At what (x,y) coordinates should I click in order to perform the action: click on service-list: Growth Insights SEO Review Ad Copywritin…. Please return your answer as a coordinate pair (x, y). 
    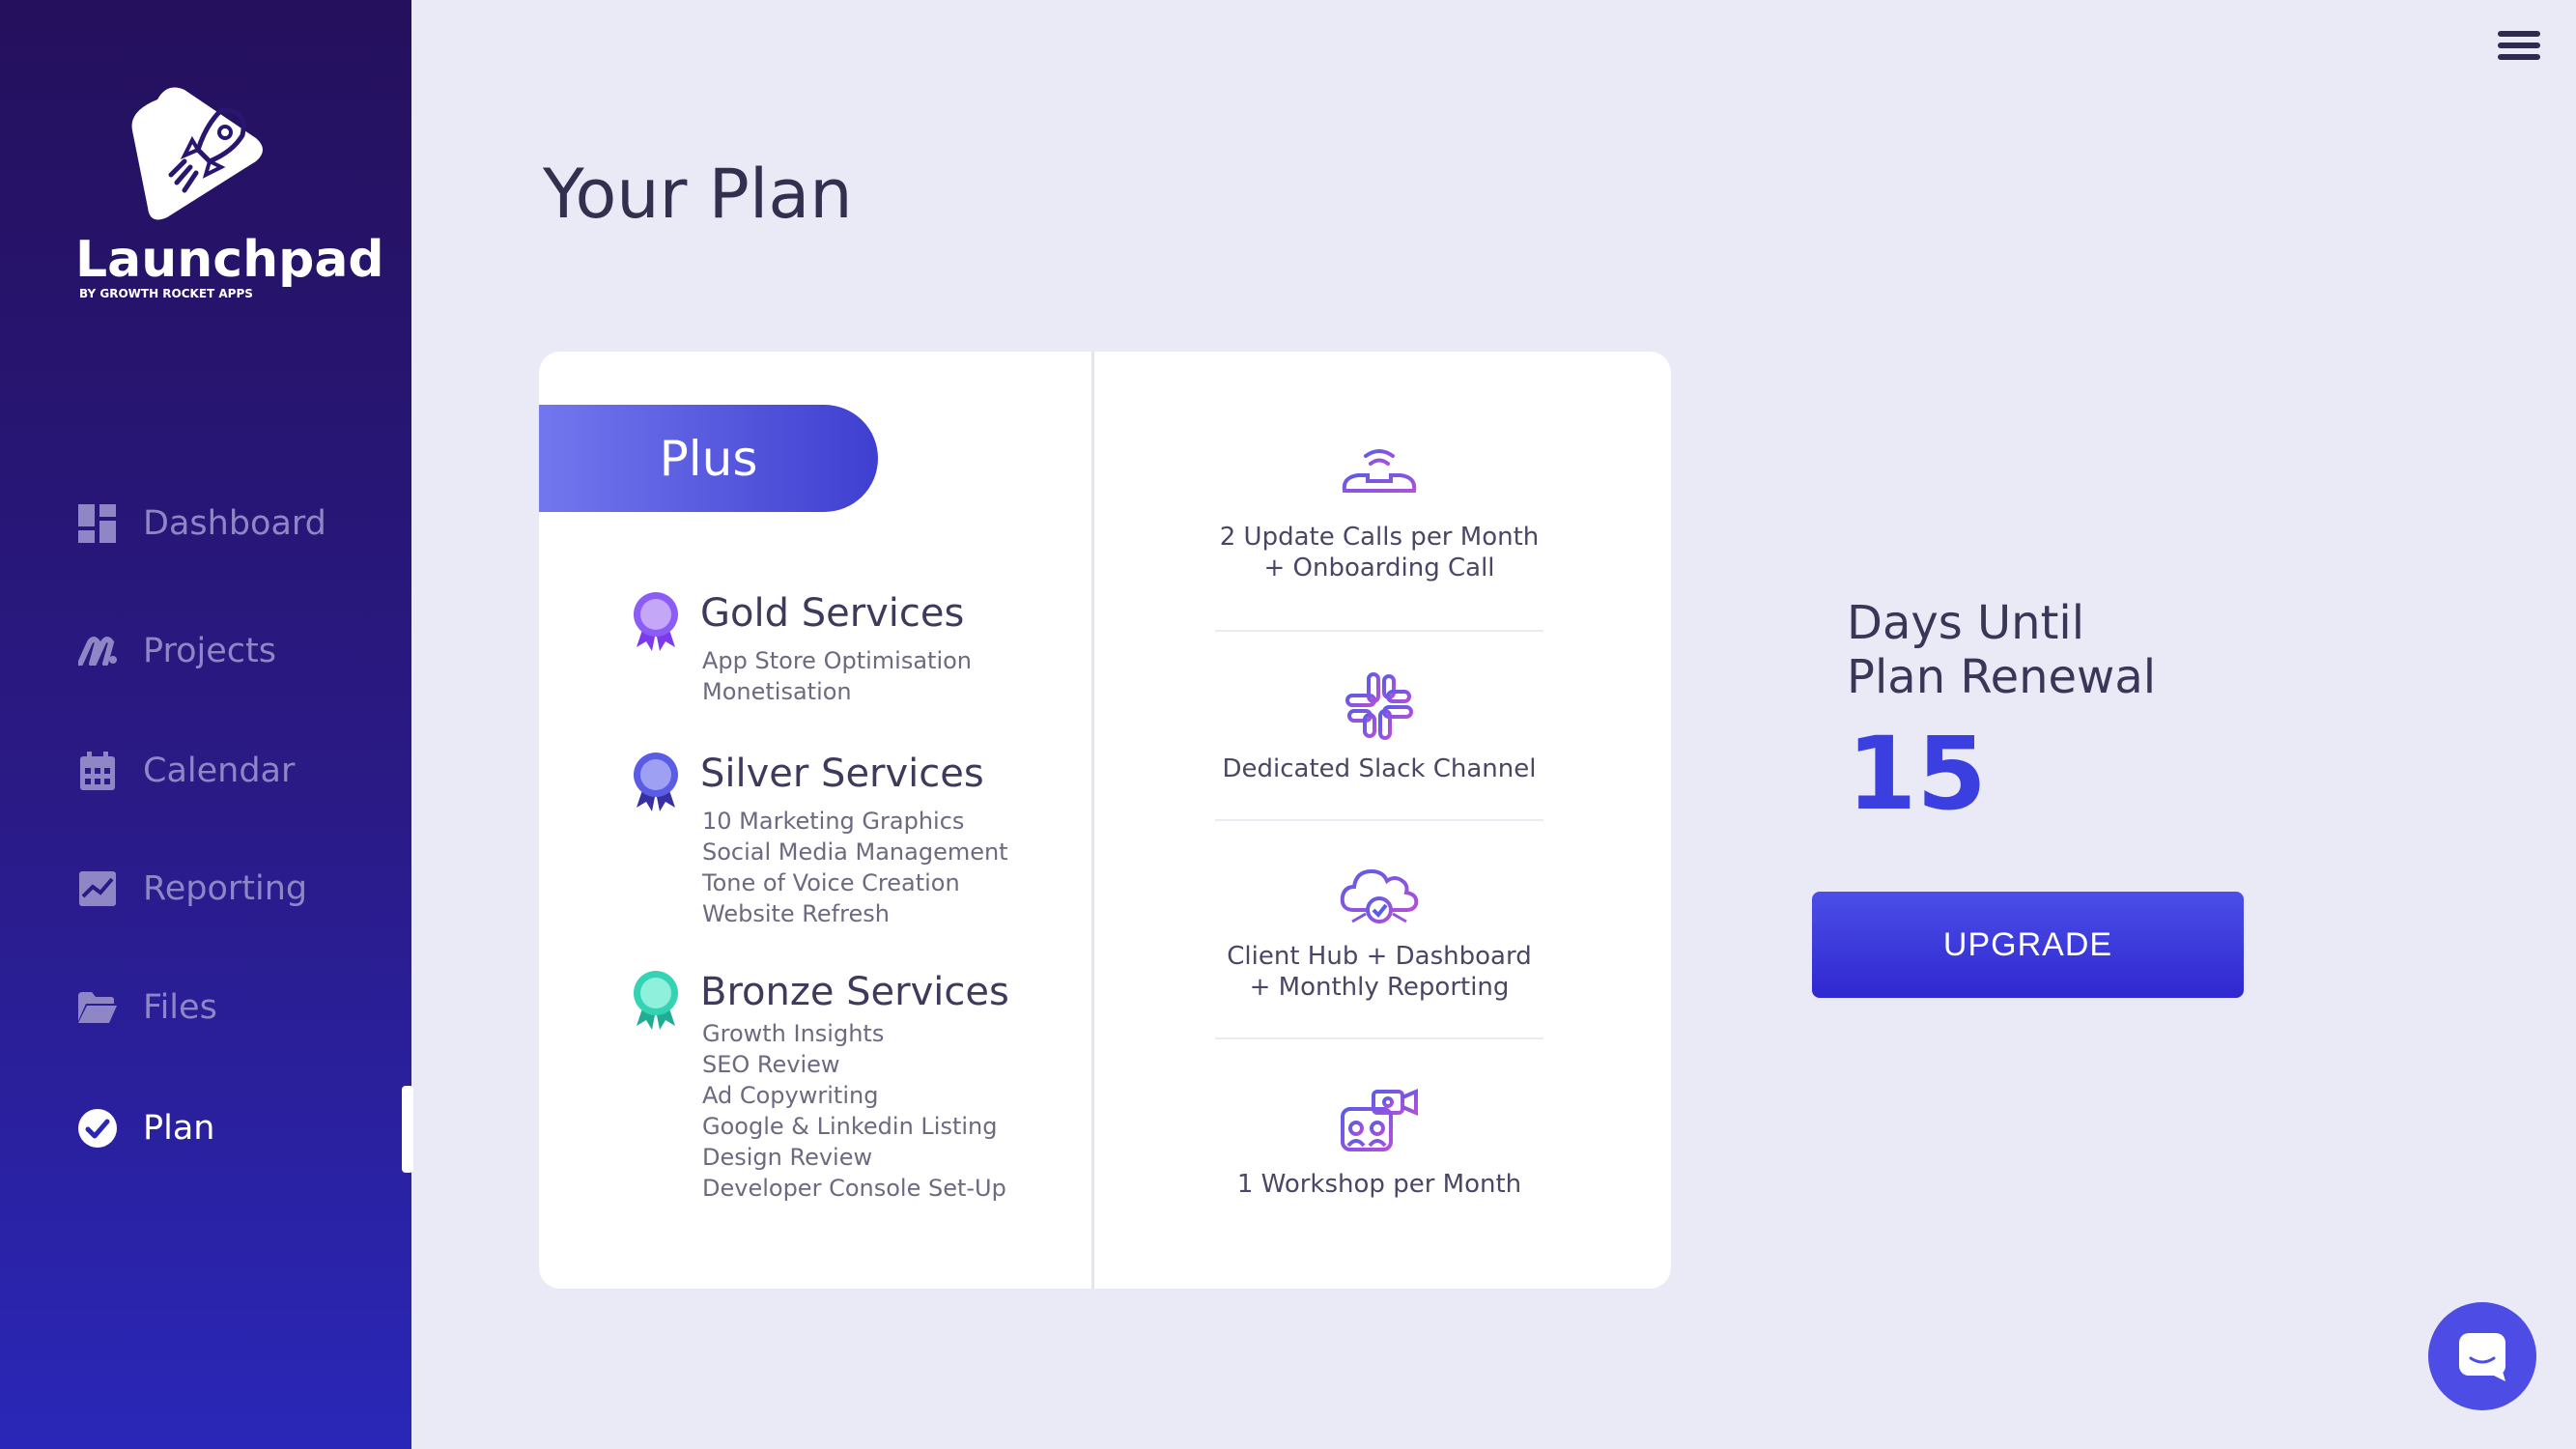
    Looking at the image, I should click on (854, 1111).